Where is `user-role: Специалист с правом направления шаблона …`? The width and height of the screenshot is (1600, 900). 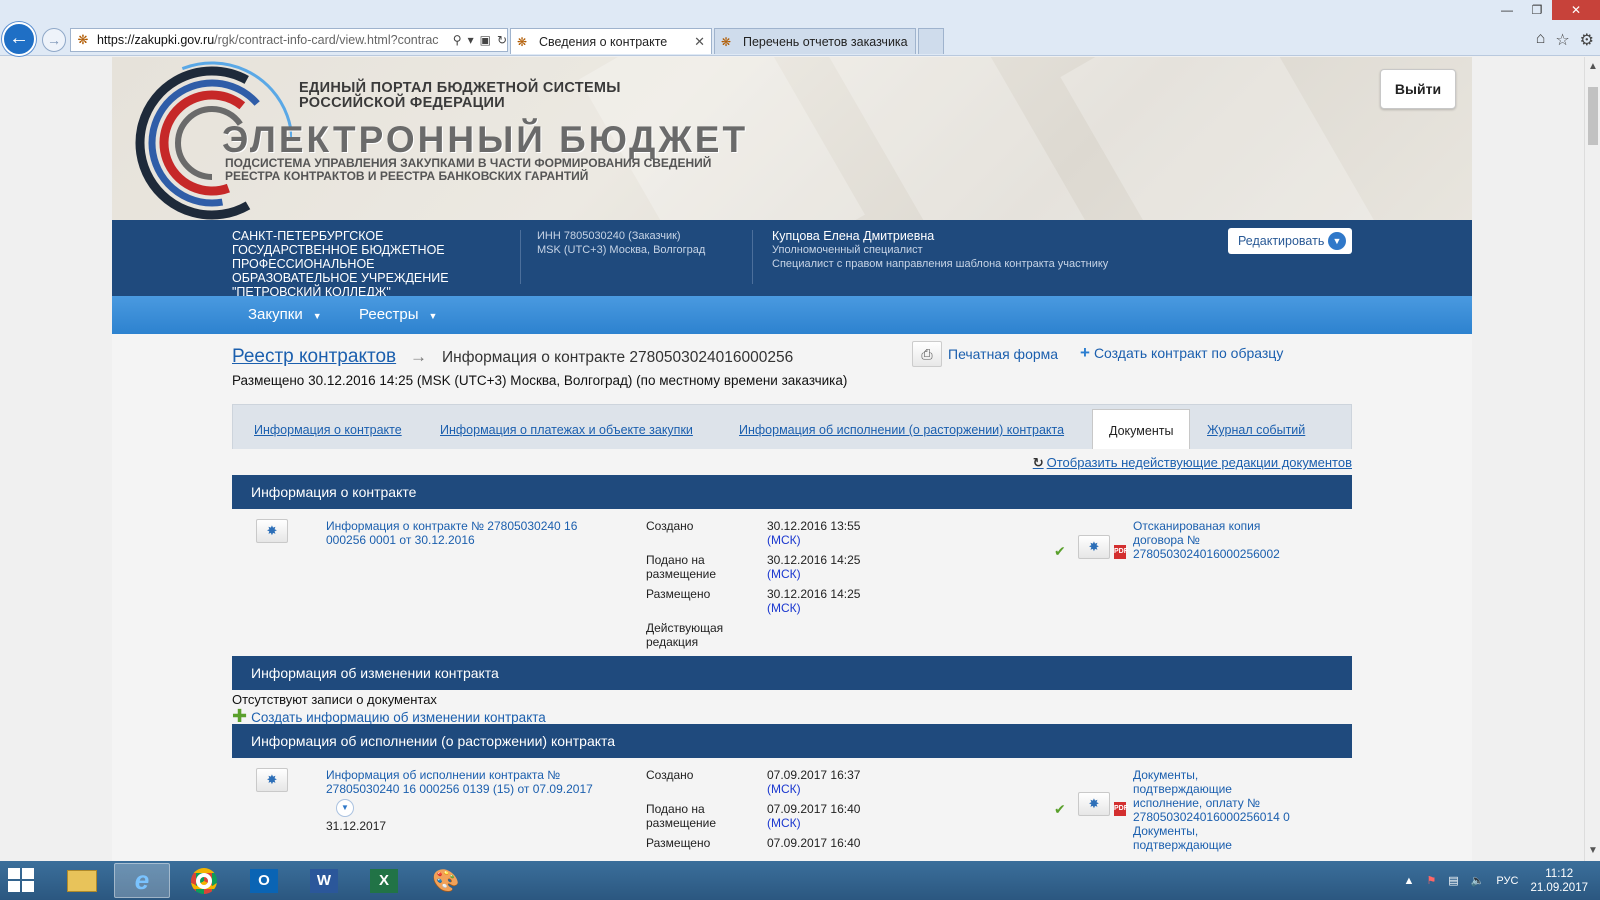
user-role: Специалист с правом направления шаблона … is located at coordinates (940, 264).